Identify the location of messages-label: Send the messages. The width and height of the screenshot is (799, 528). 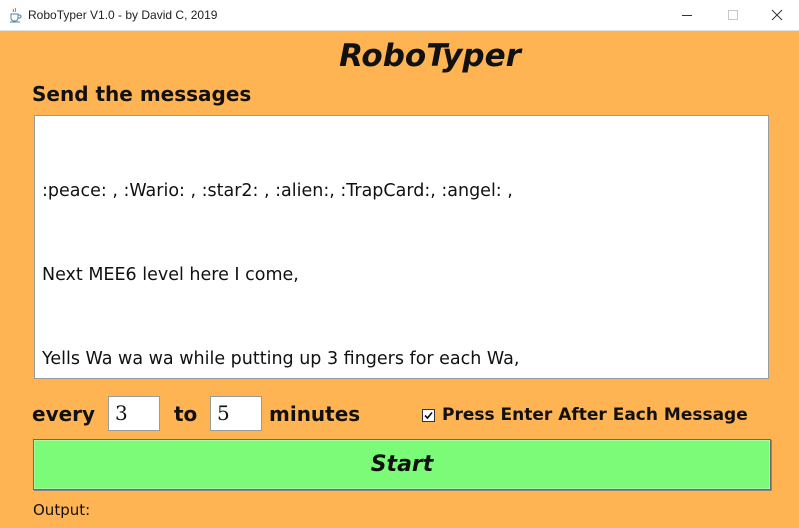
(142, 94).